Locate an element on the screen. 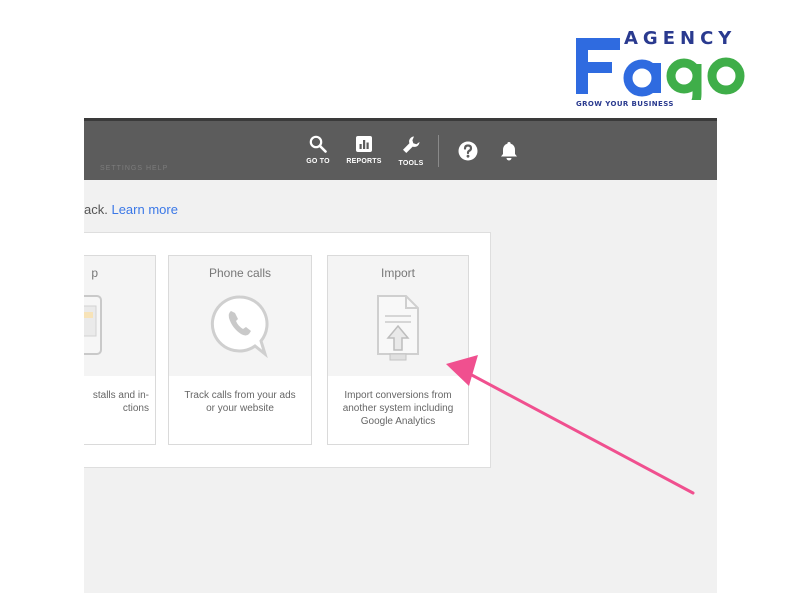  reports-icon is located at coordinates (364, 144).